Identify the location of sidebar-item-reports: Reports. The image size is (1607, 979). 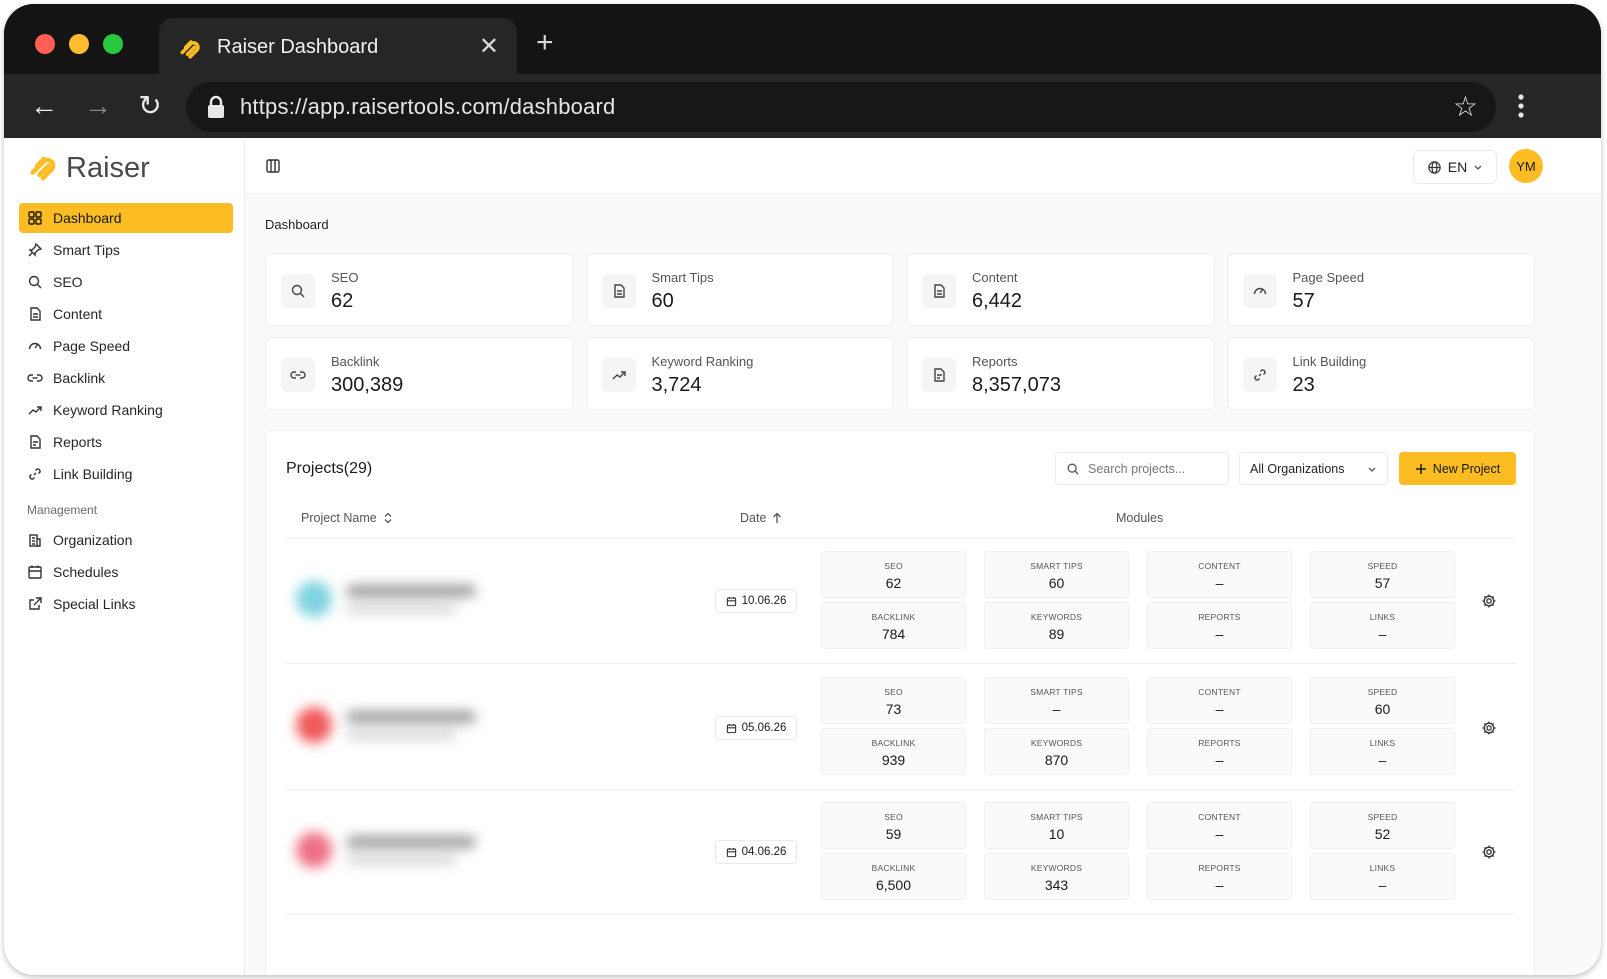
(126, 442).